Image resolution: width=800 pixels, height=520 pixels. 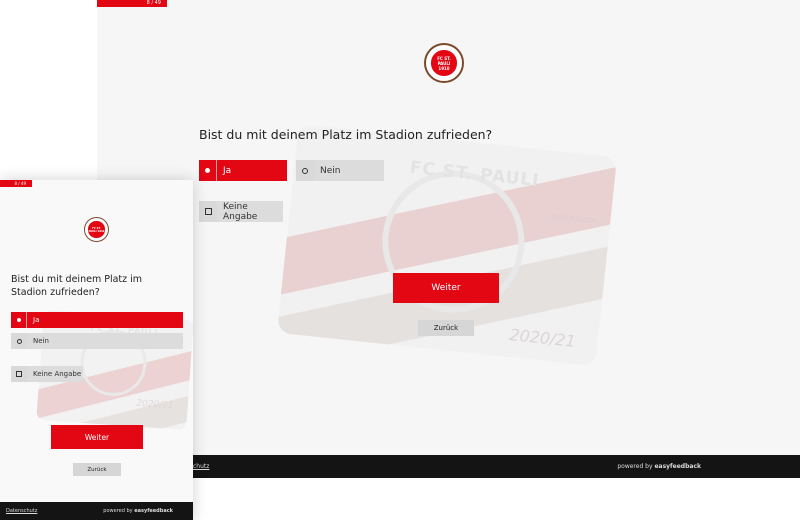 I want to click on desktop-footer: chutz powered by easyfeedback, so click(x=448, y=466).